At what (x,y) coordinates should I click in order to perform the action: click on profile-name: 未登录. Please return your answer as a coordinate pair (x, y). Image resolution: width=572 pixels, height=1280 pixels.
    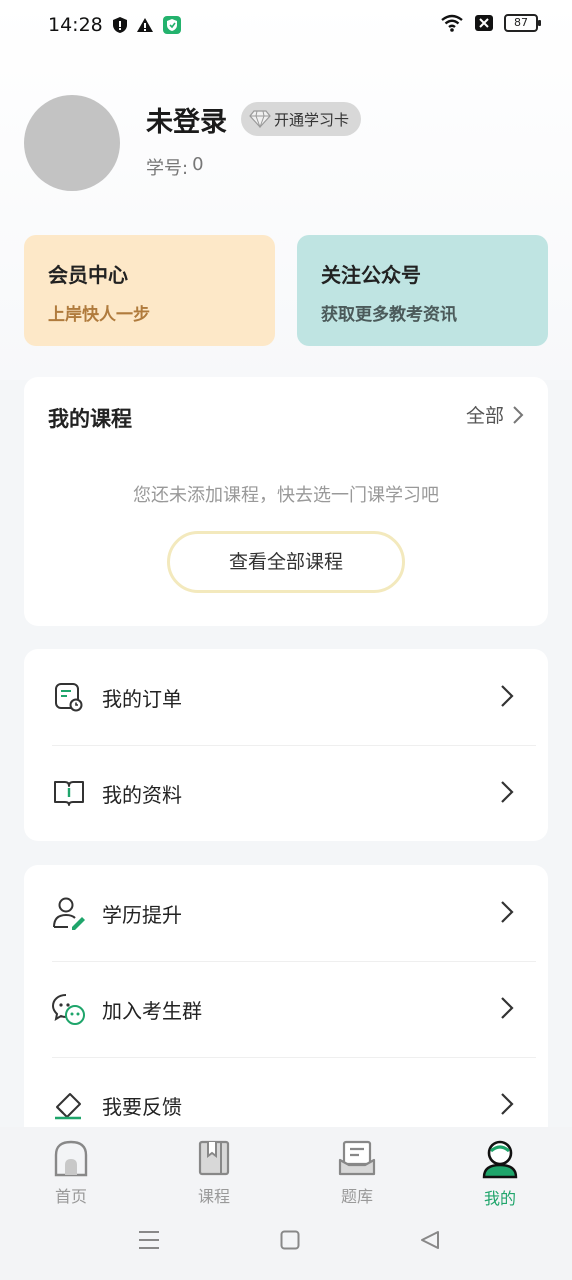
    Looking at the image, I should click on (186, 119).